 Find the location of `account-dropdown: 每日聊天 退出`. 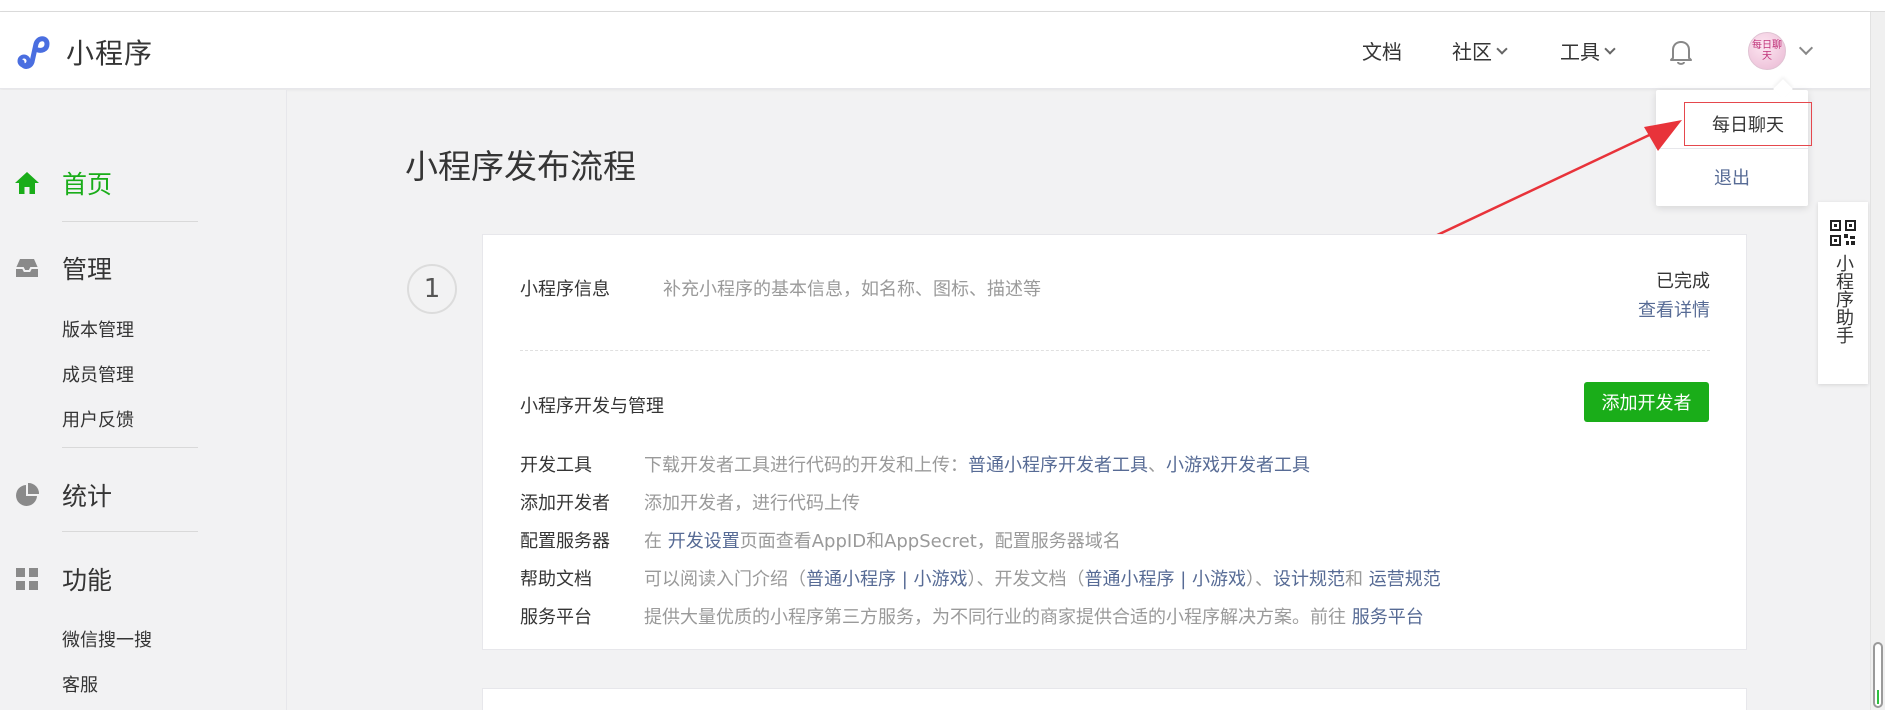

account-dropdown: 每日聊天 退出 is located at coordinates (1734, 148).